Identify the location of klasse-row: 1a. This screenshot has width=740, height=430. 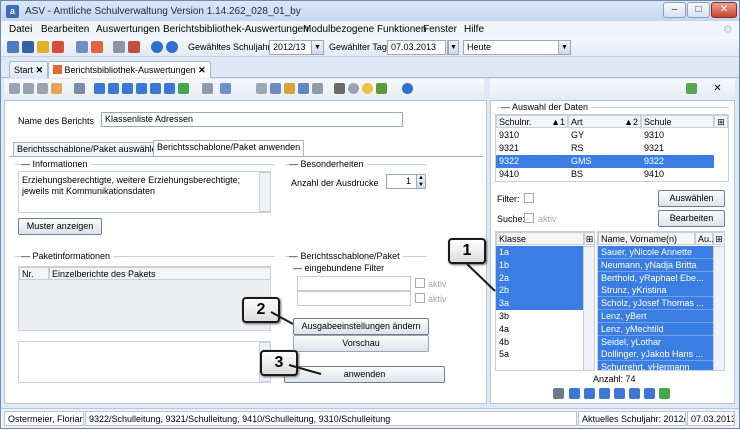
(539, 252).